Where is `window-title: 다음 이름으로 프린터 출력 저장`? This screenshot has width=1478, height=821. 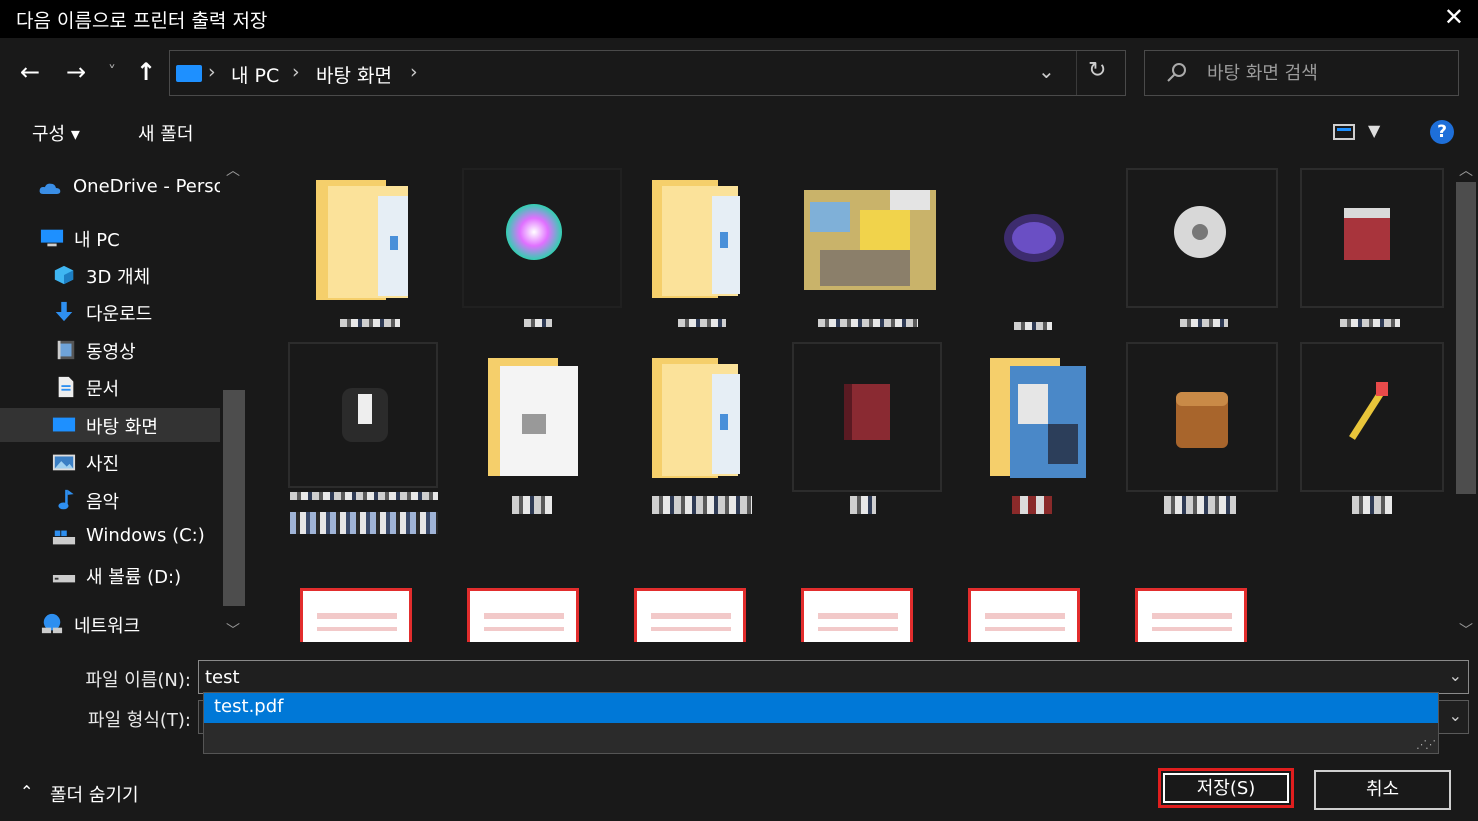
window-title: 다음 이름으로 프린터 출력 저장 is located at coordinates (142, 21).